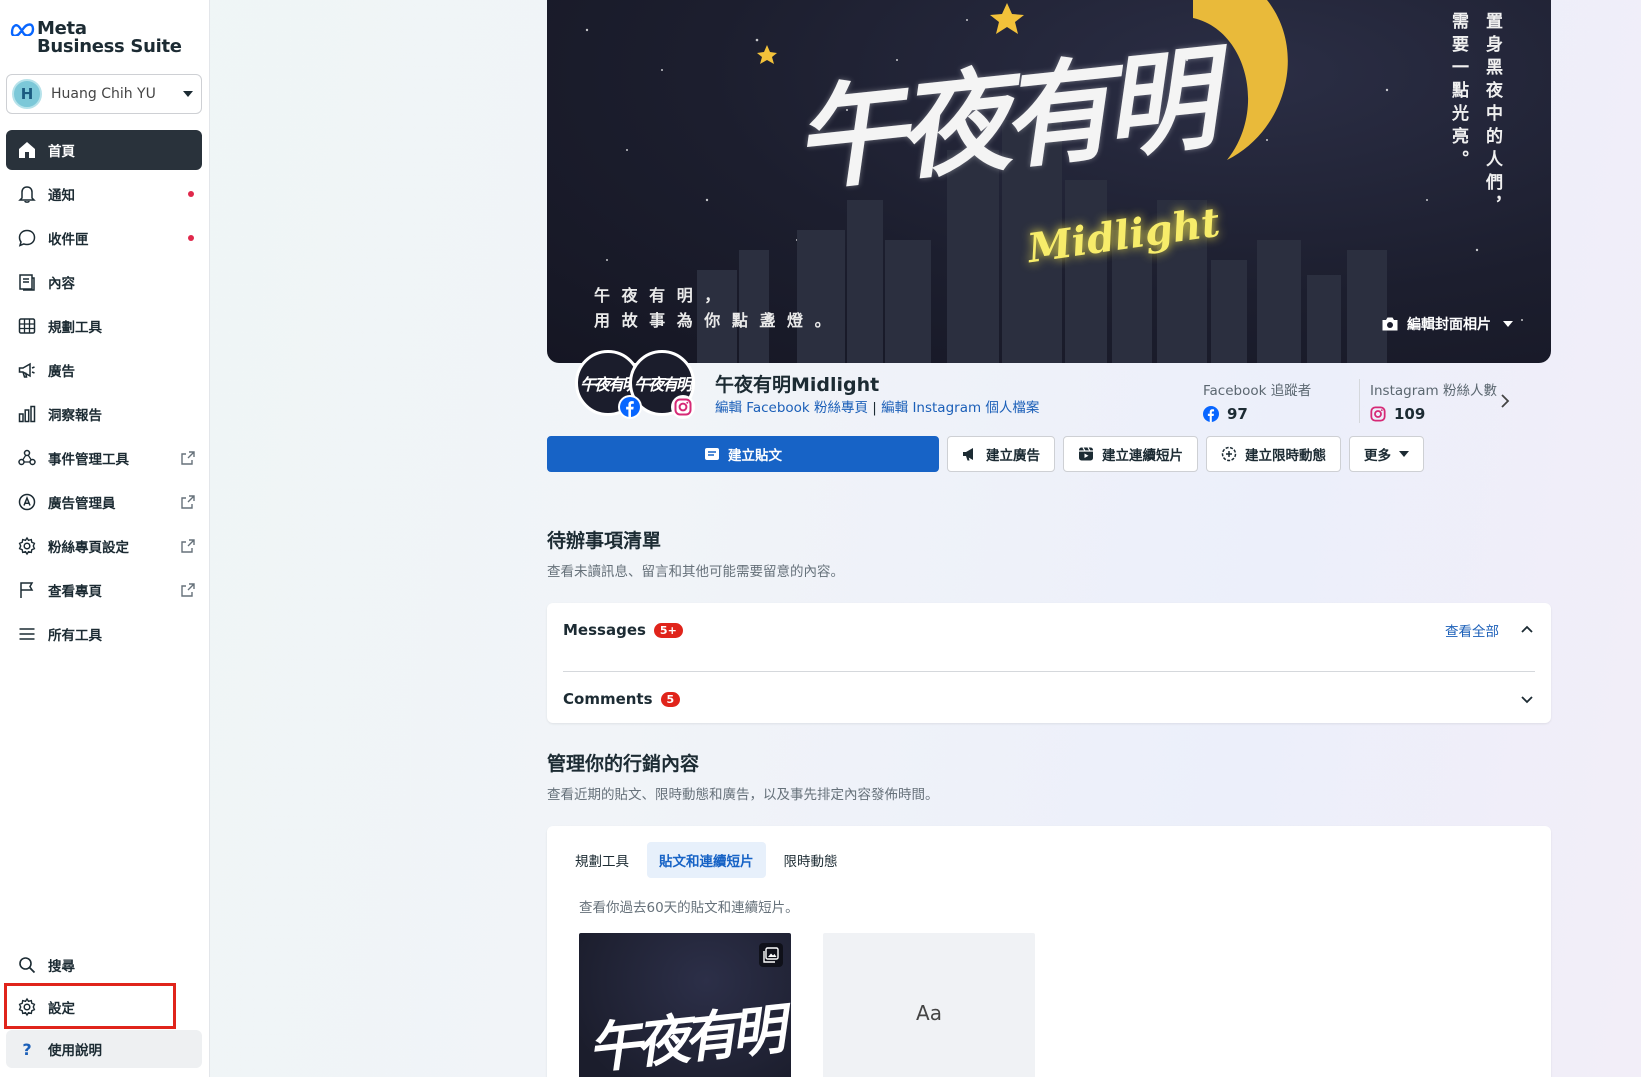  I want to click on comments-row: Comments 5, so click(1049, 699).